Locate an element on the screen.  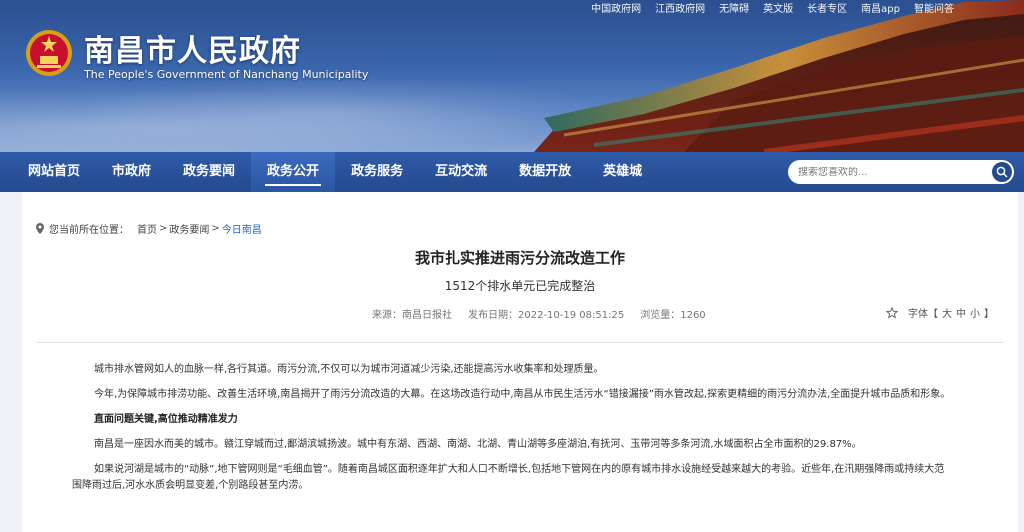
search-button is located at coordinates (1002, 172).